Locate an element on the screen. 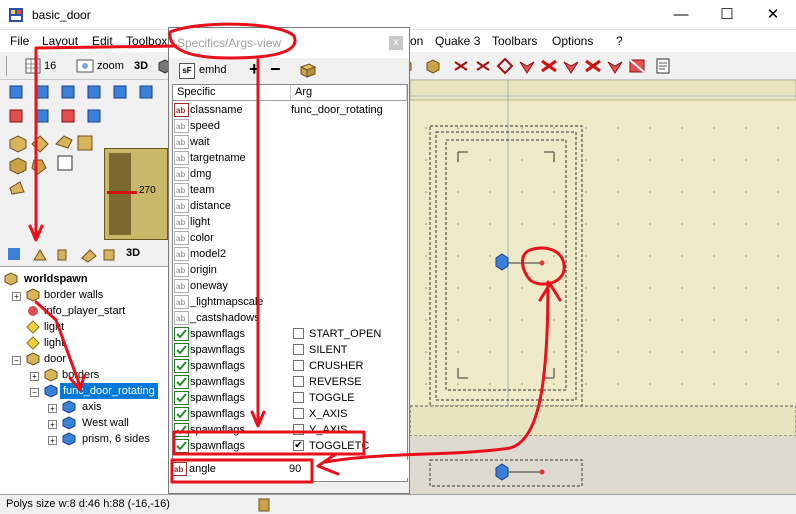  annotation-arrow-to-angle is located at coordinates (437, 372).